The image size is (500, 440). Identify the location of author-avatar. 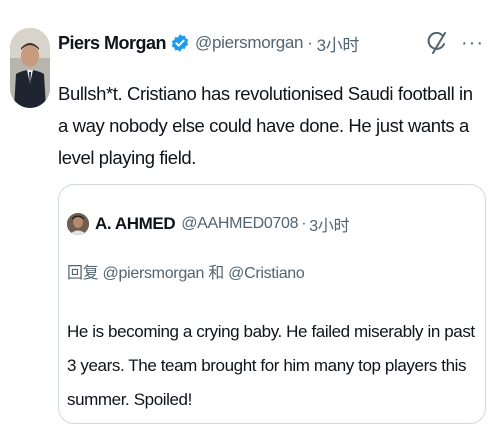
(30, 68).